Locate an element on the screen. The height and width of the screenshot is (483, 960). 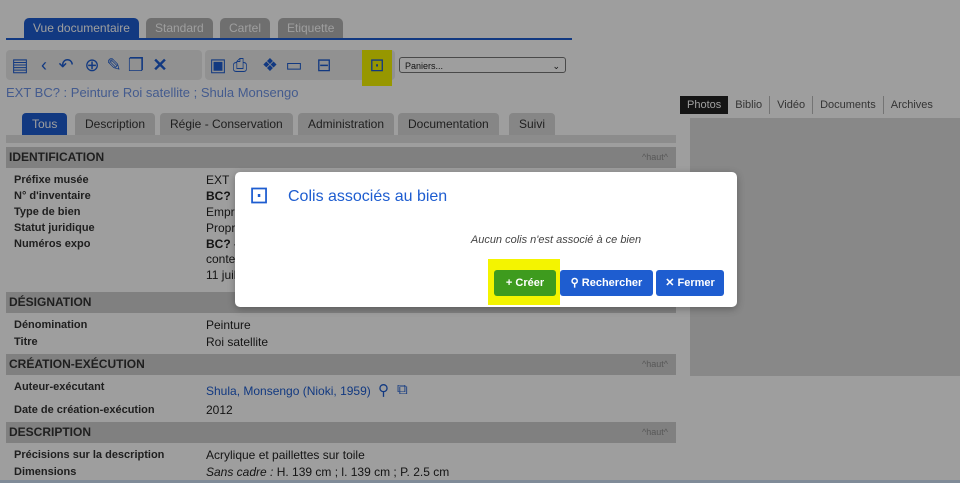
close-label: Fermer is located at coordinates (696, 283).